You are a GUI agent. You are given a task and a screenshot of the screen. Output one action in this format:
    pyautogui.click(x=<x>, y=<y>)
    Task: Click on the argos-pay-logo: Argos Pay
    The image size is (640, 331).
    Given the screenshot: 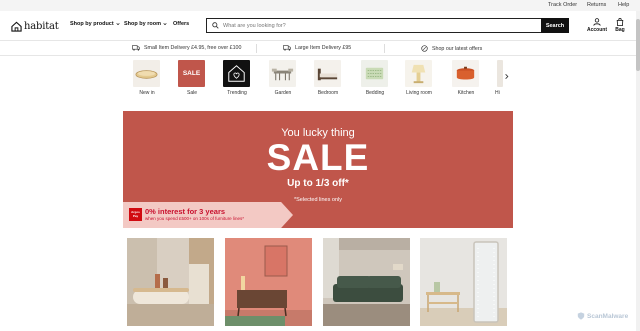 What is the action you would take?
    pyautogui.click(x=135, y=214)
    